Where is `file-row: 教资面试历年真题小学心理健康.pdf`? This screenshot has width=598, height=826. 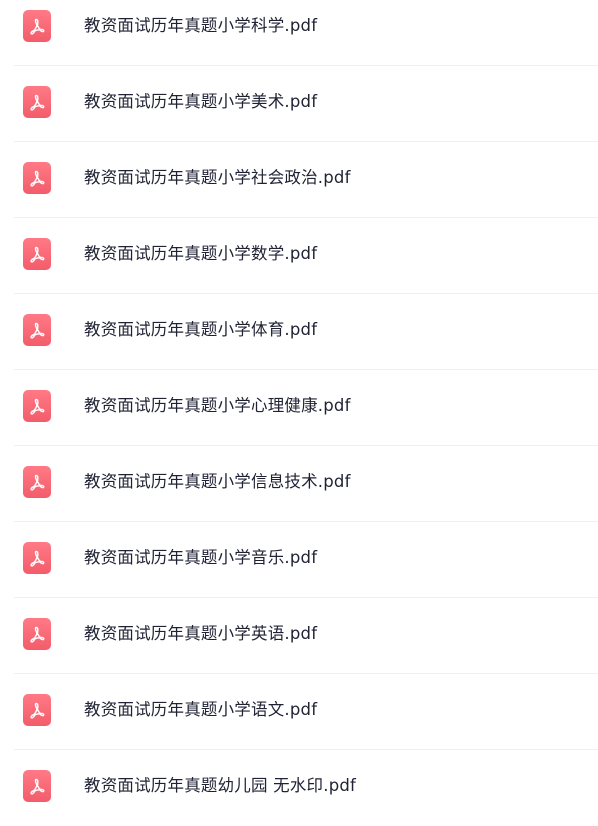 file-row: 教资面试历年真题小学心理健康.pdf is located at coordinates (299, 408).